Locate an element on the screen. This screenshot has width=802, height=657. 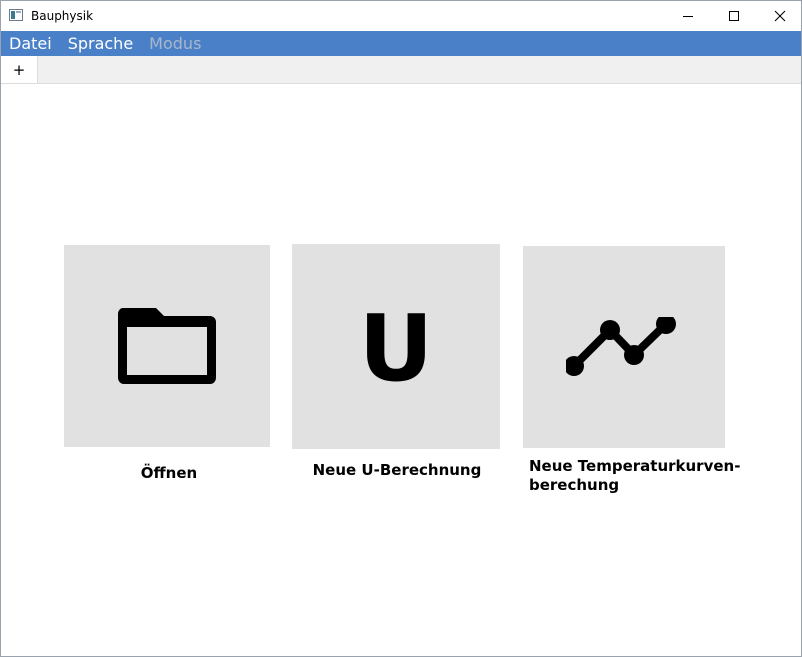
maximize-button is located at coordinates (734, 16).